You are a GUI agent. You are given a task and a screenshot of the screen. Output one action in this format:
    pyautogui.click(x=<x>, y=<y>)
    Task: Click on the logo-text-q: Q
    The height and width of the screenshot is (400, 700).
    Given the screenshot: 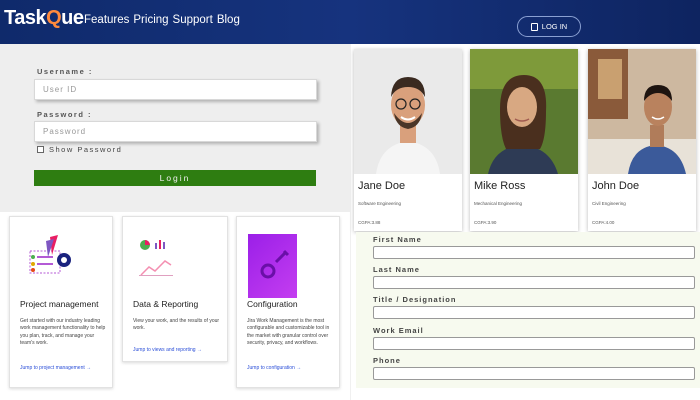 What is the action you would take?
    pyautogui.click(x=54, y=18)
    